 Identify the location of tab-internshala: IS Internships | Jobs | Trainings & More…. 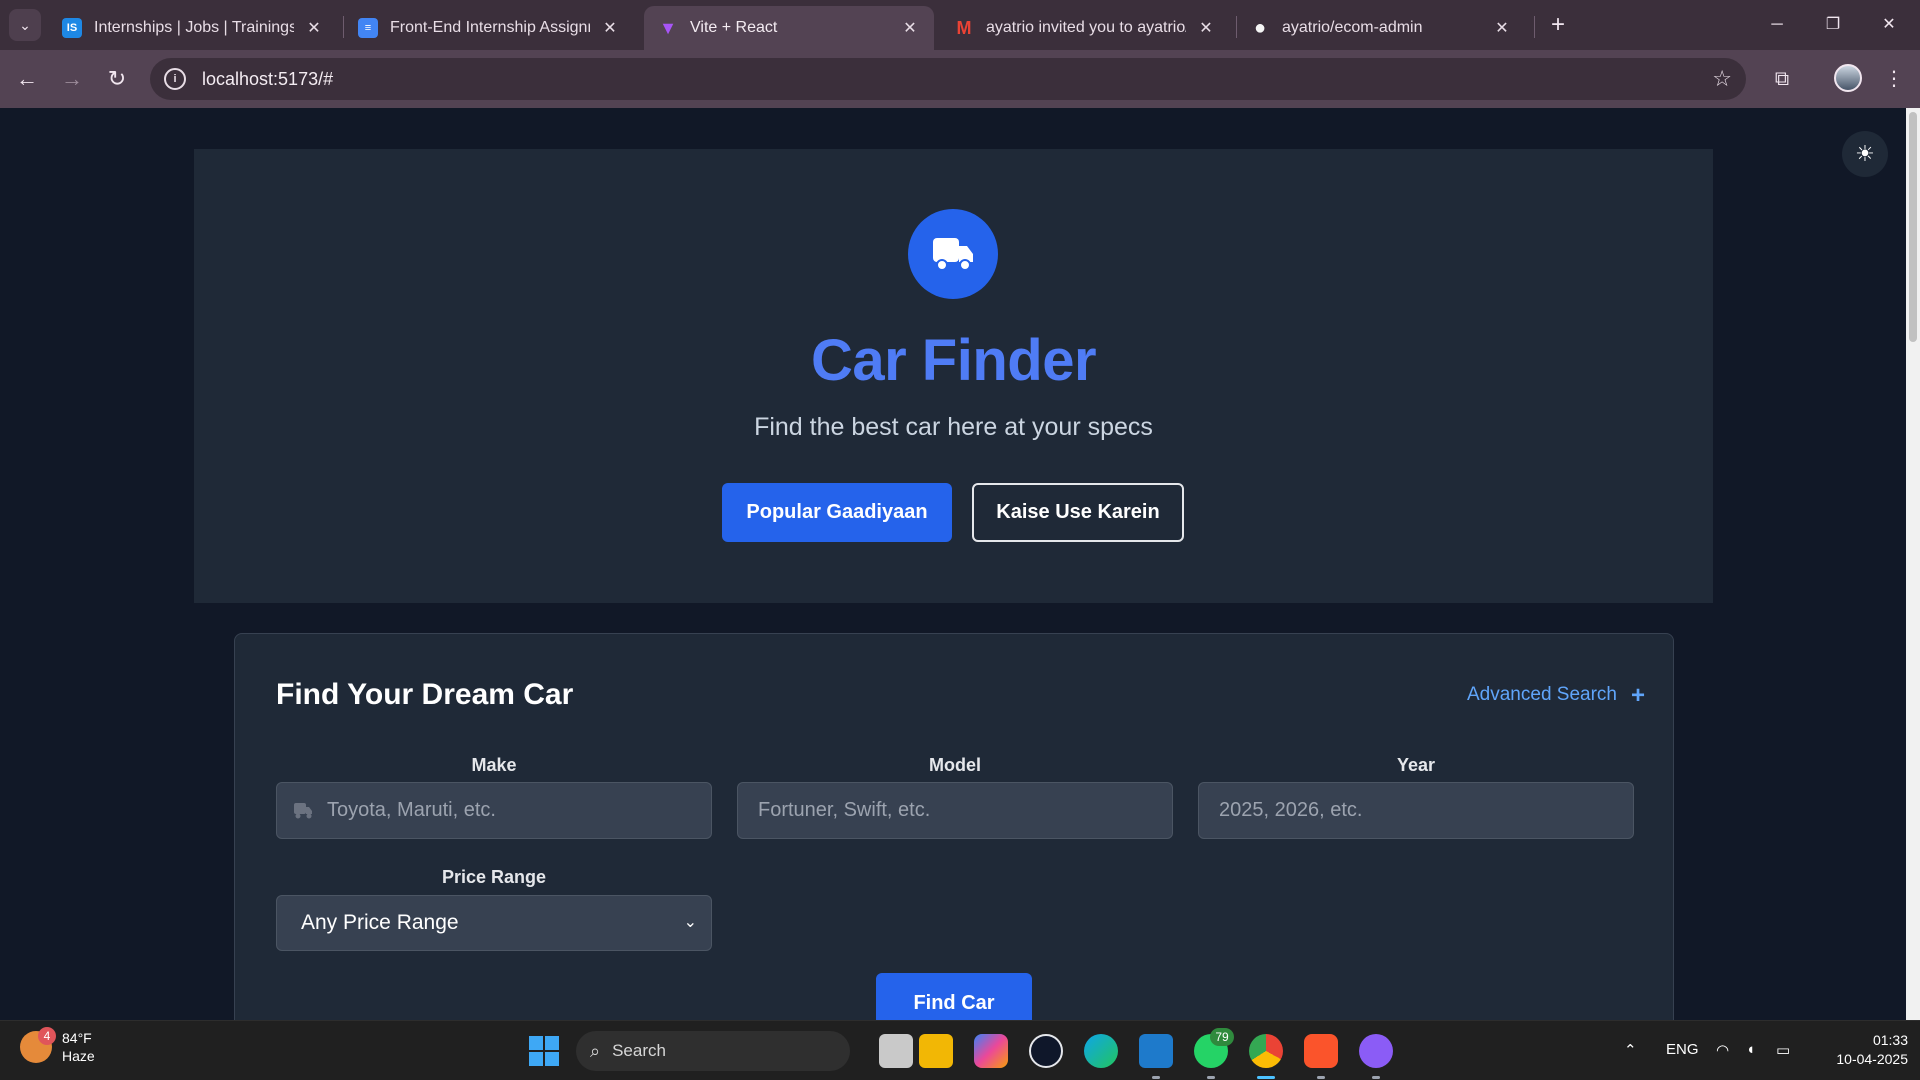
(193, 28).